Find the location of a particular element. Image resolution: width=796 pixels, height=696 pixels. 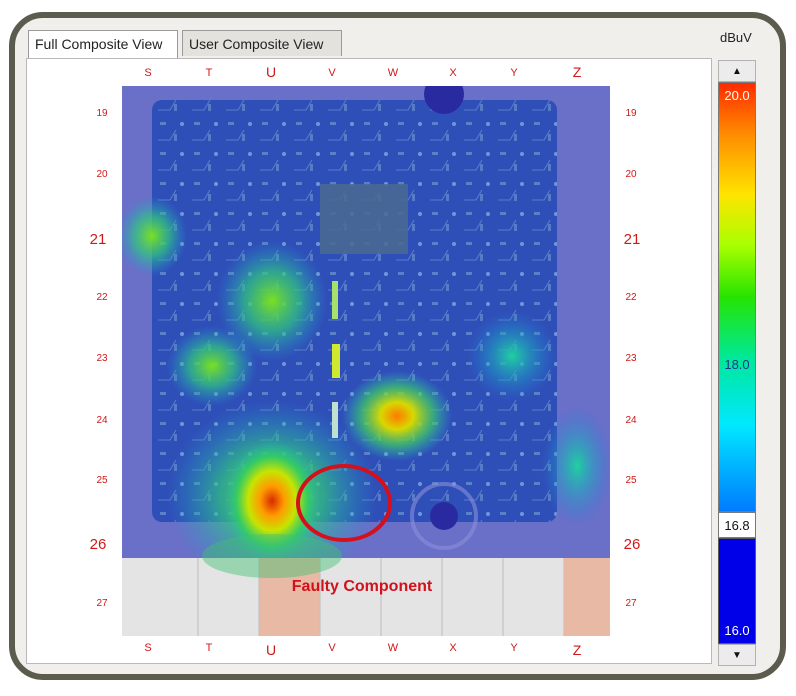

heat-fade is located at coordinates (272, 556).